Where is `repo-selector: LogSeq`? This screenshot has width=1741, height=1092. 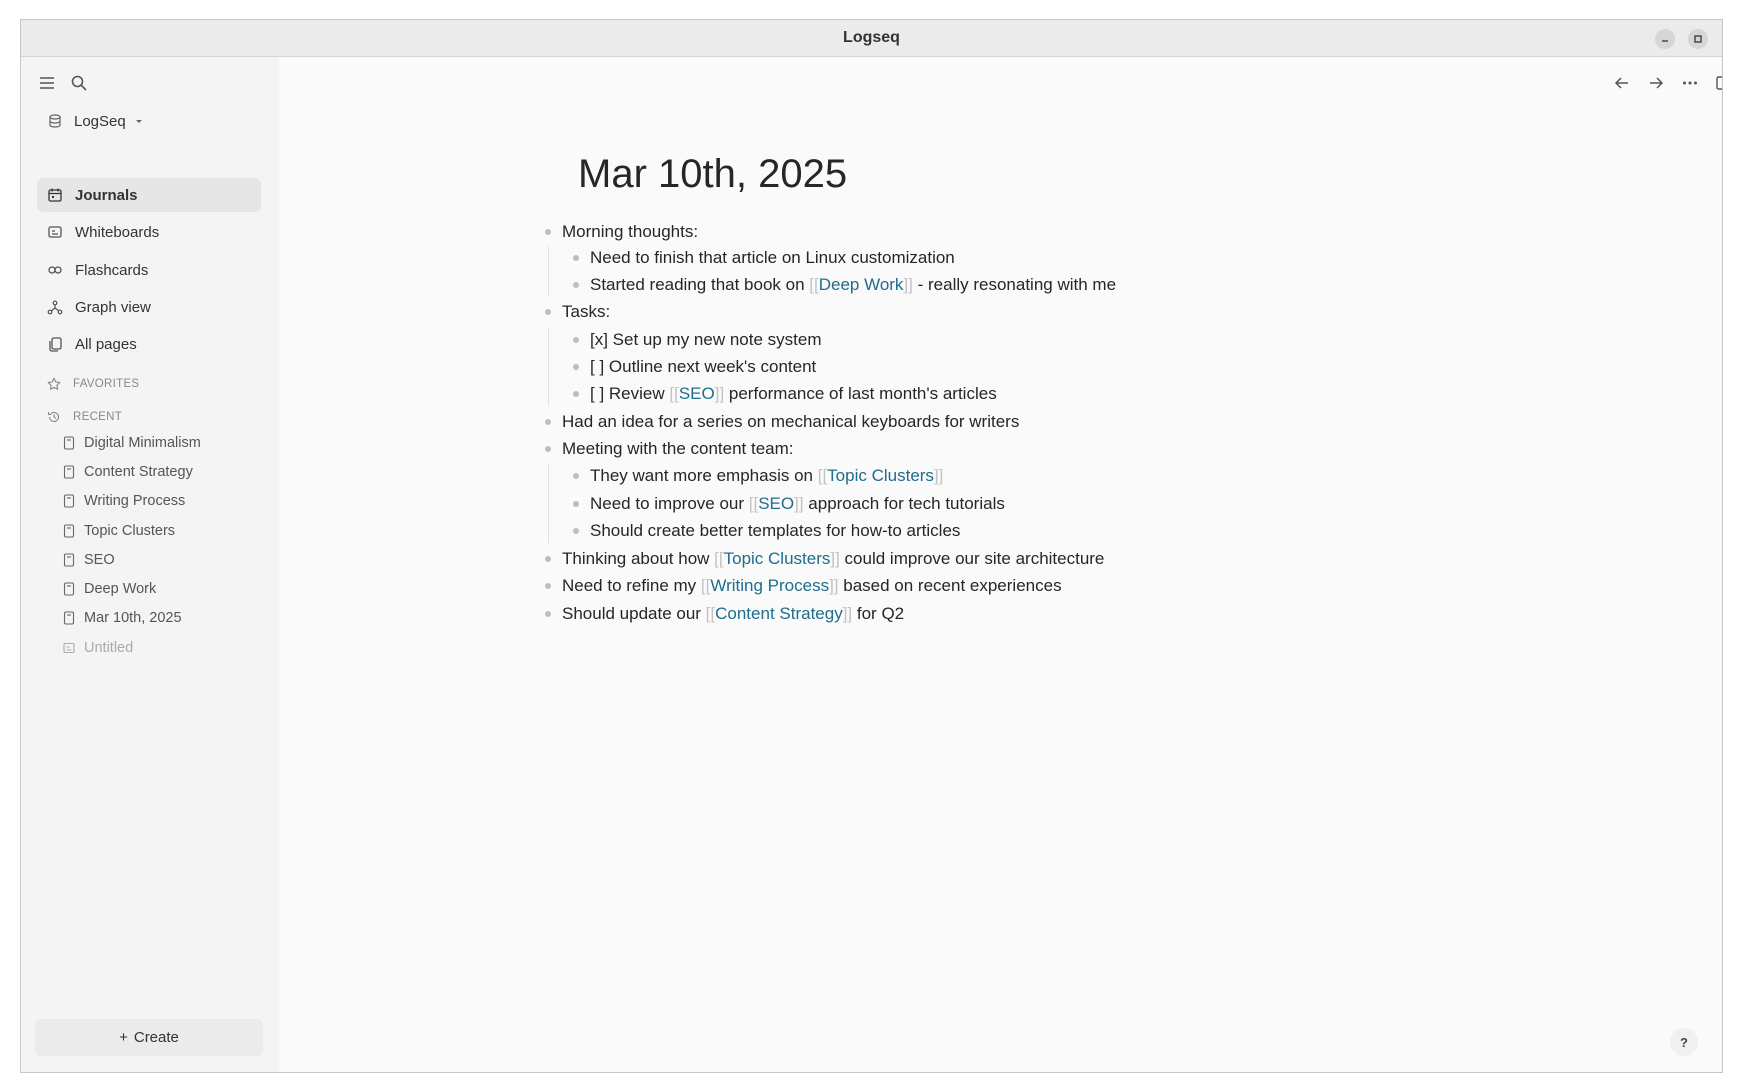
repo-selector: LogSeq is located at coordinates (95, 121).